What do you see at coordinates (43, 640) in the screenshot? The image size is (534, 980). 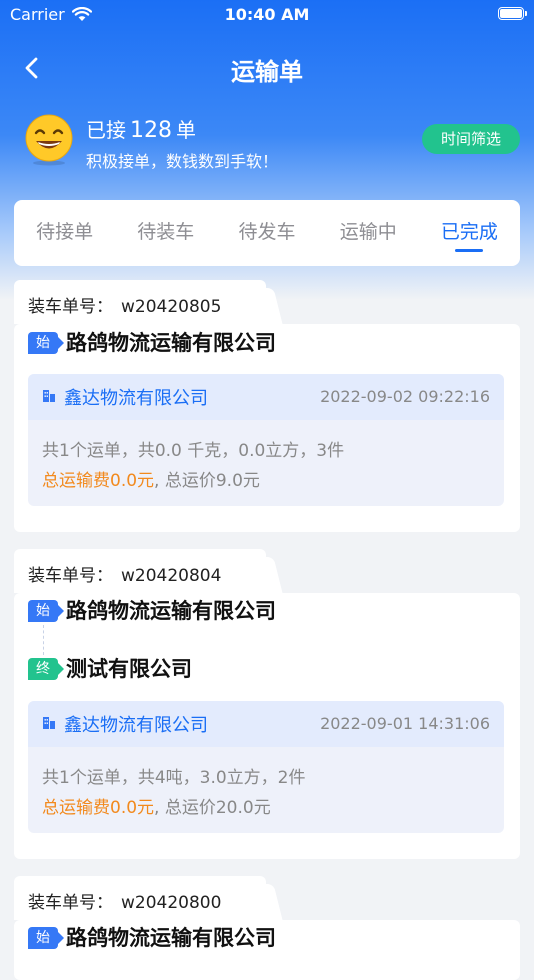 I see `route-connector` at bounding box center [43, 640].